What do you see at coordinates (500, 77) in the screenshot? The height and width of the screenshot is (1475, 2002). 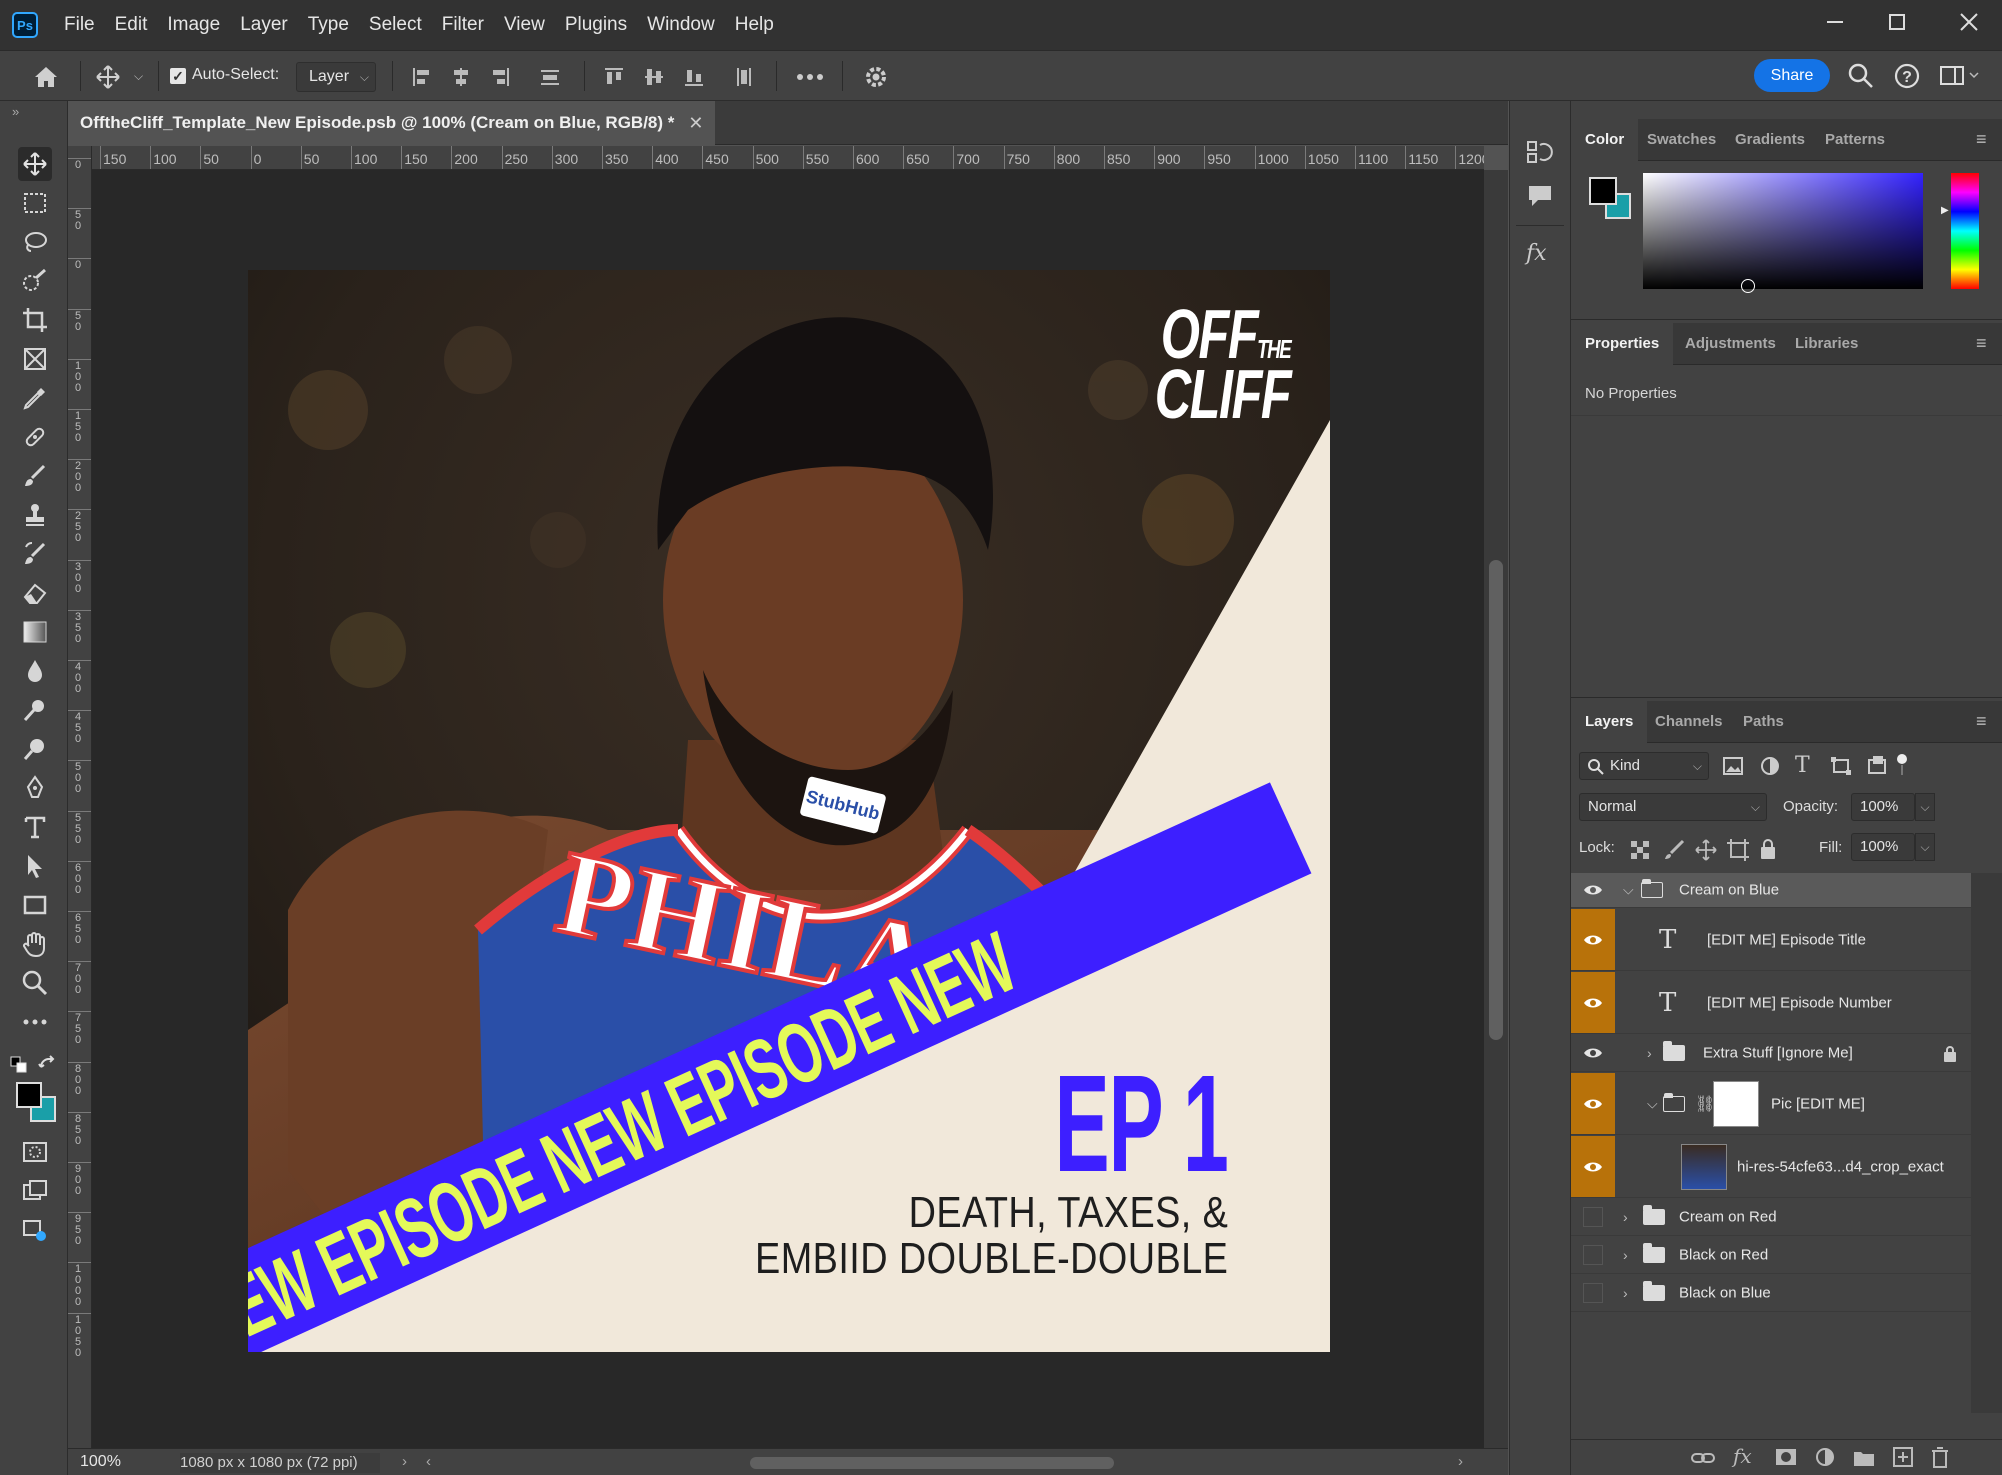 I see `align-right-button` at bounding box center [500, 77].